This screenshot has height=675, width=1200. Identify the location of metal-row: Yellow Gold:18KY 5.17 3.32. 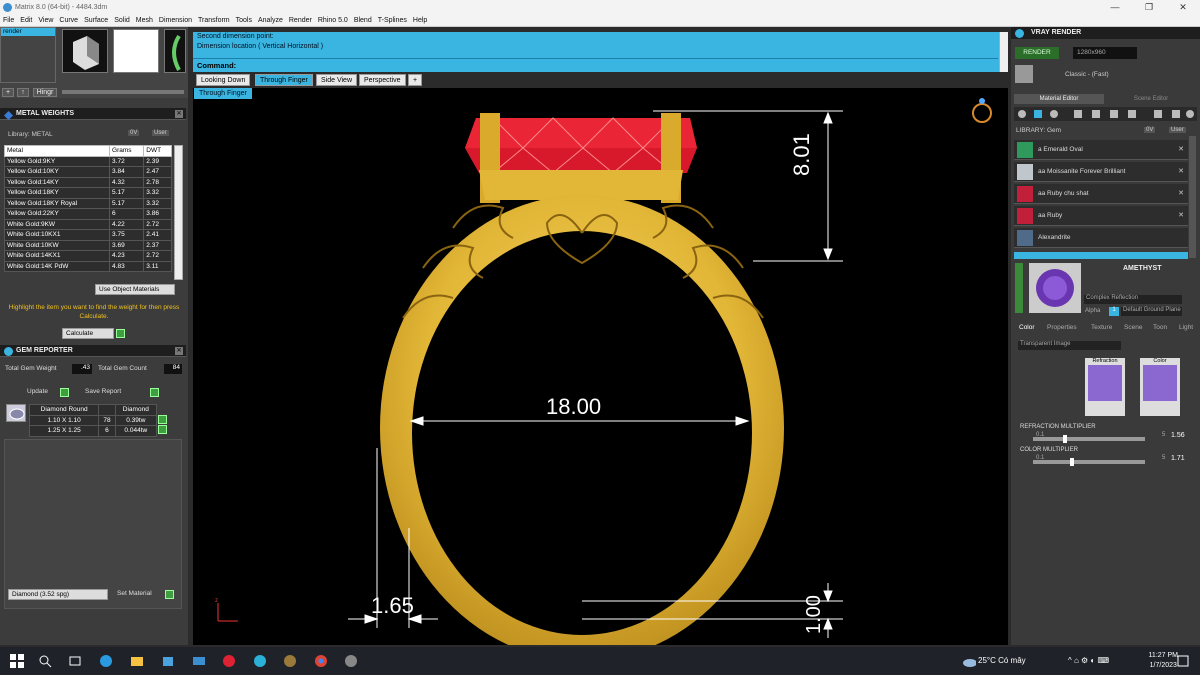
(87, 193).